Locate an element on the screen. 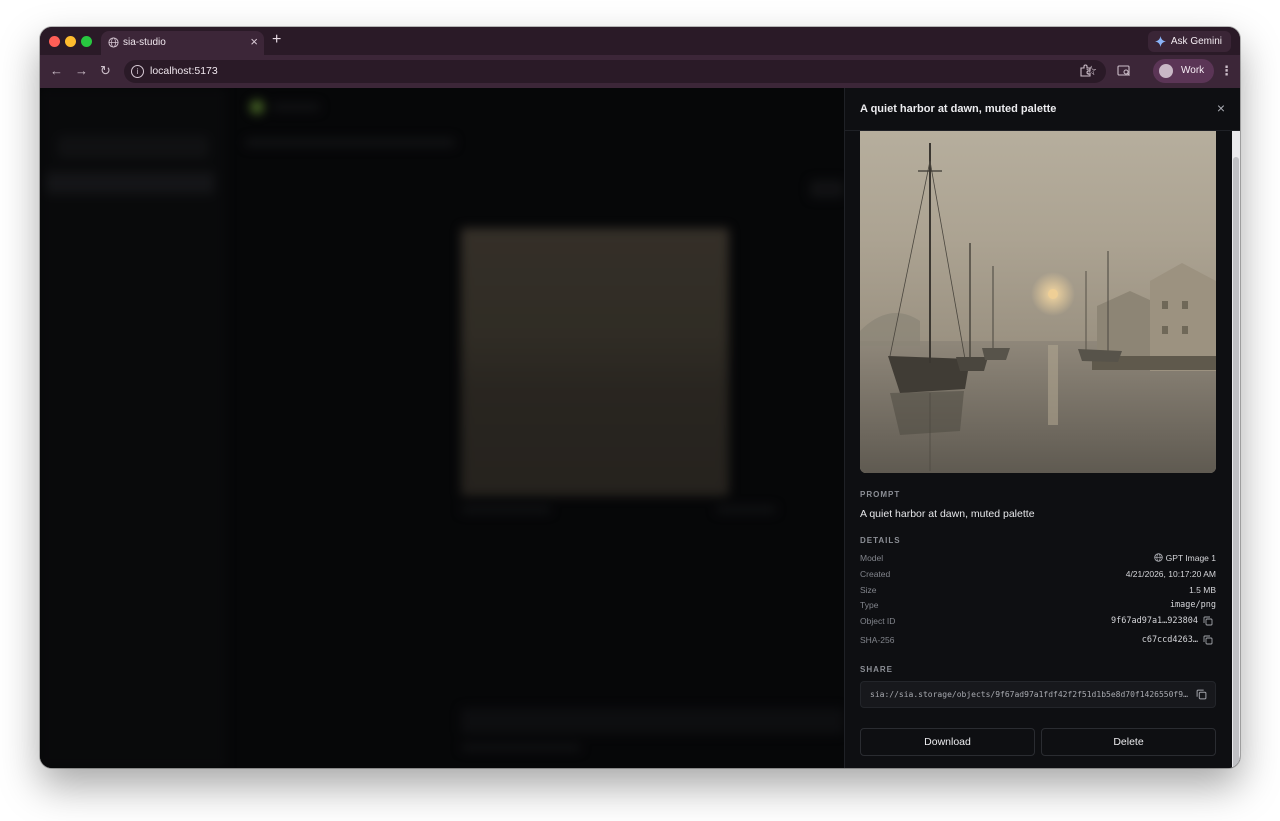 The width and height of the screenshot is (1280, 821). ask-gemini-button: Ask Gemini is located at coordinates (1189, 41).